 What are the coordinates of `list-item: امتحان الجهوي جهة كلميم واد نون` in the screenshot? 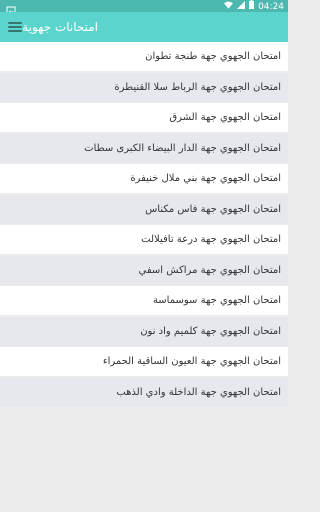 It's located at (144, 331).